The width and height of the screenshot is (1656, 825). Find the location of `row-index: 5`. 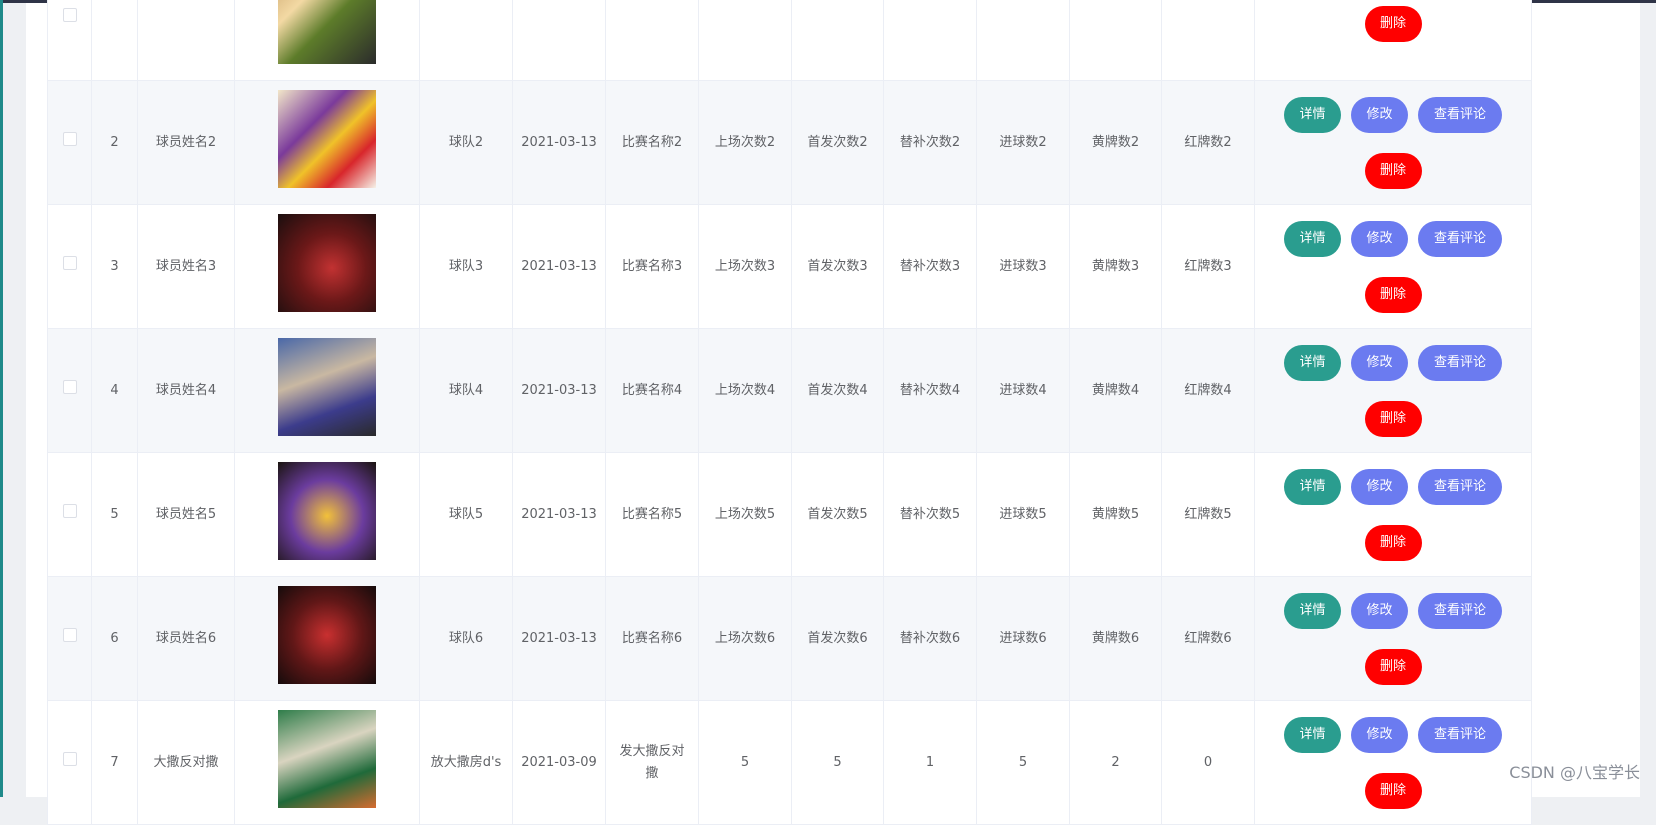

row-index: 5 is located at coordinates (114, 514).